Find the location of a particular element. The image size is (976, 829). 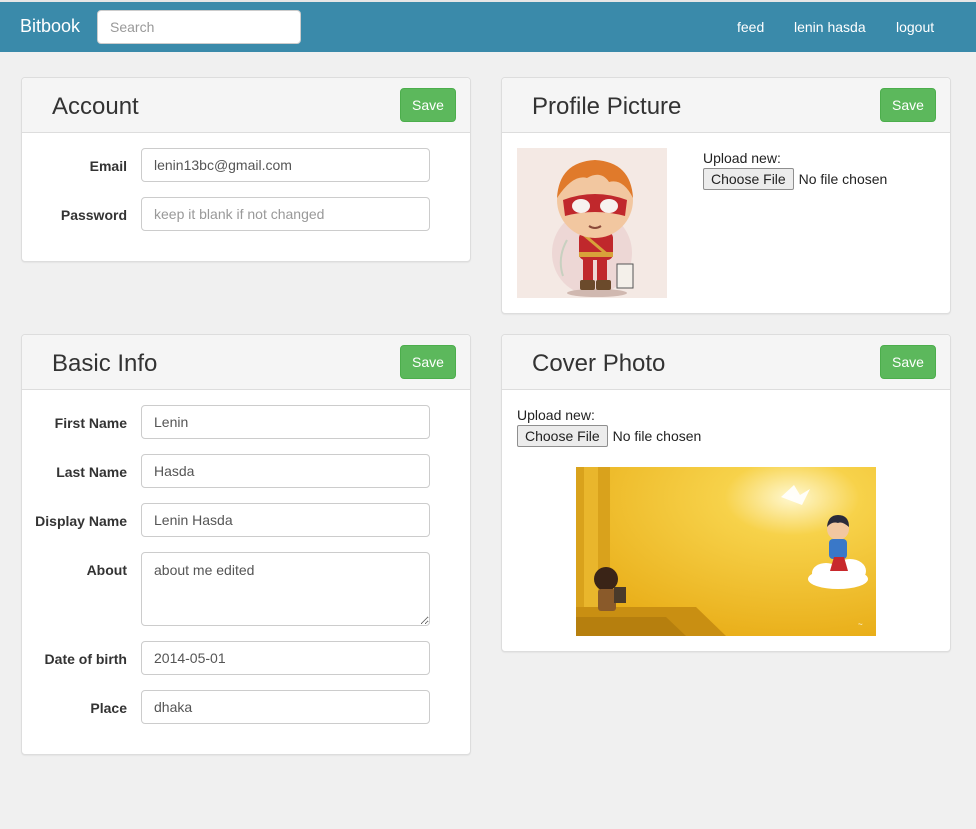

cover-file-input: Choose File No file chosen is located at coordinates (609, 436).